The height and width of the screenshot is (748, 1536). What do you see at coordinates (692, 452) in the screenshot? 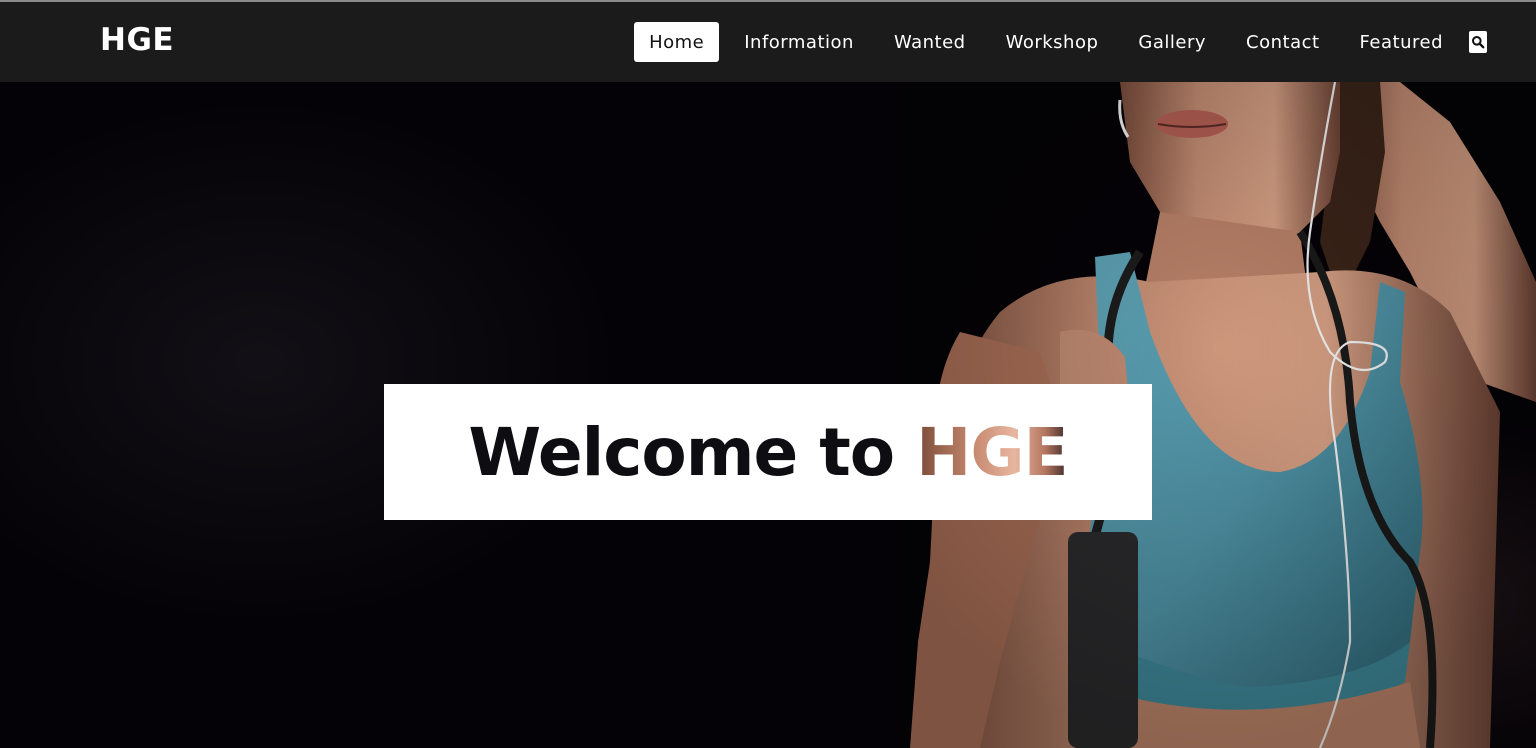
I see `welcome-prefix: Welcome to` at bounding box center [692, 452].